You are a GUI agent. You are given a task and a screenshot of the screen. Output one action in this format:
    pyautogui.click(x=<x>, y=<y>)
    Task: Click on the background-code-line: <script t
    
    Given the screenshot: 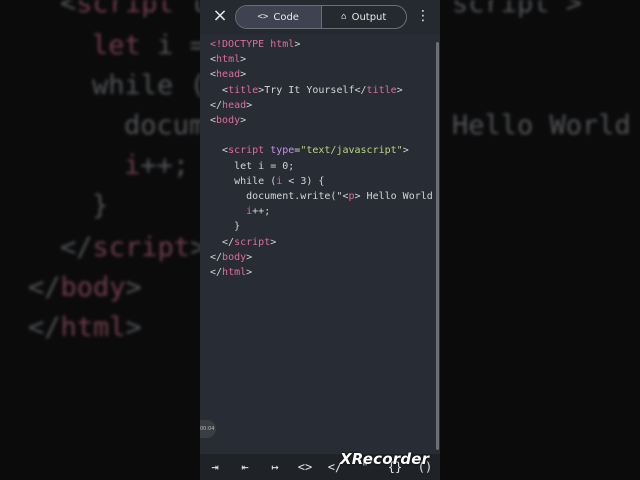 What is the action you would take?
    pyautogui.click(x=133, y=9)
    